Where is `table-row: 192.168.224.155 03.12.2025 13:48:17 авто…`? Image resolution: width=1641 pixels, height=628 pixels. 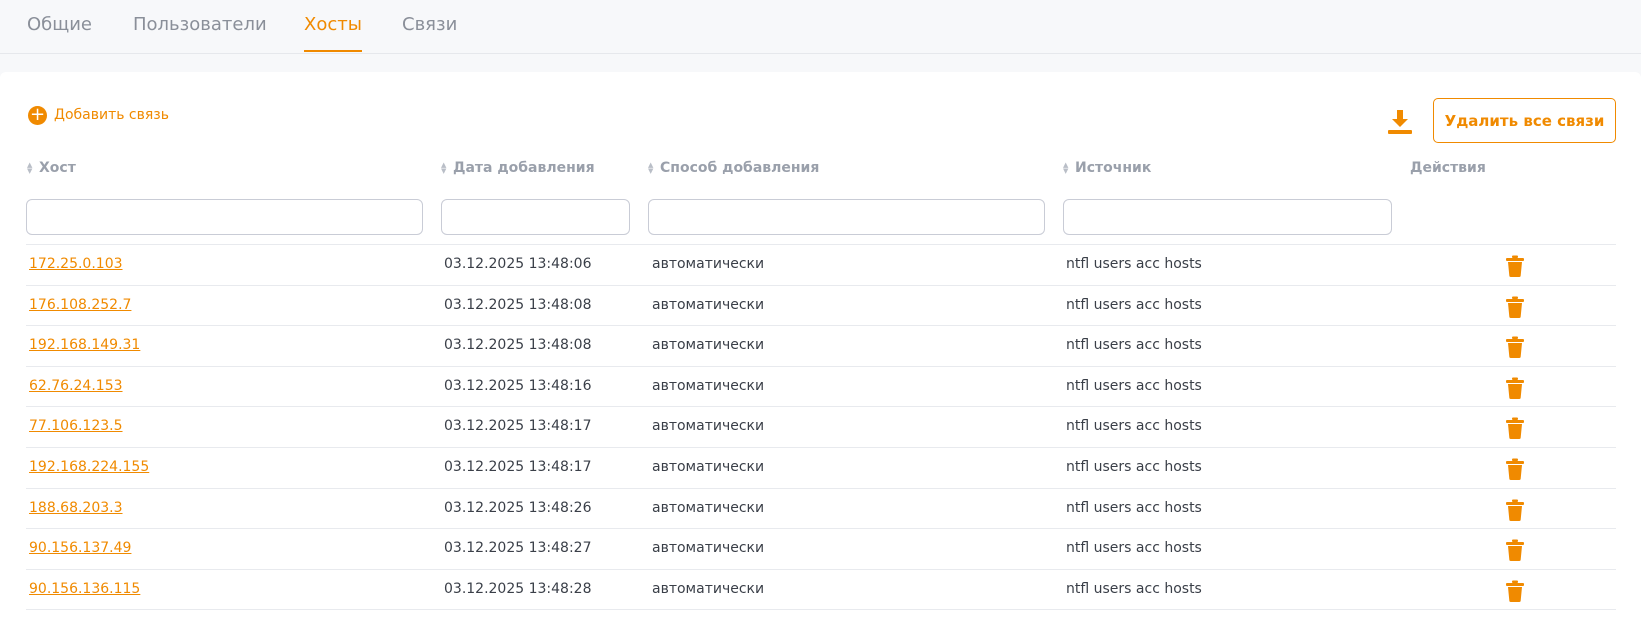
table-row: 192.168.224.155 03.12.2025 13:48:17 авто… is located at coordinates (821, 468).